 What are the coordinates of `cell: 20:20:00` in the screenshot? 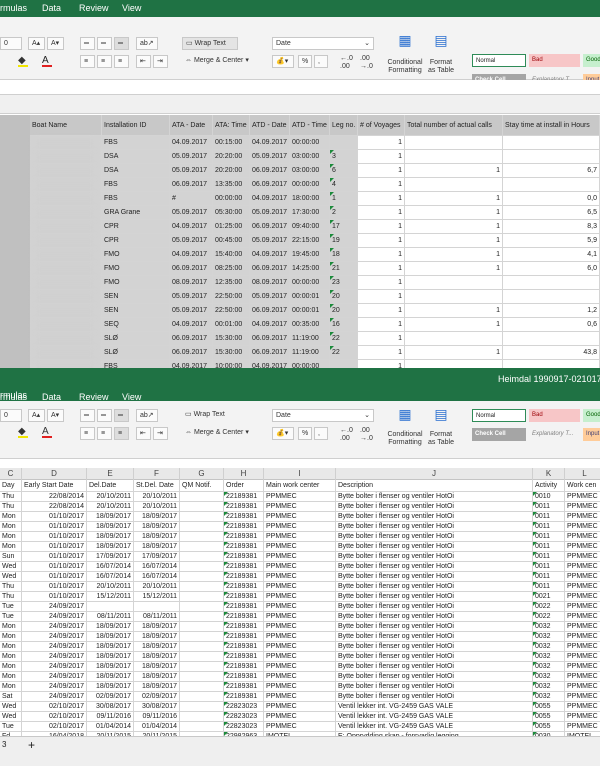 It's located at (231, 170).